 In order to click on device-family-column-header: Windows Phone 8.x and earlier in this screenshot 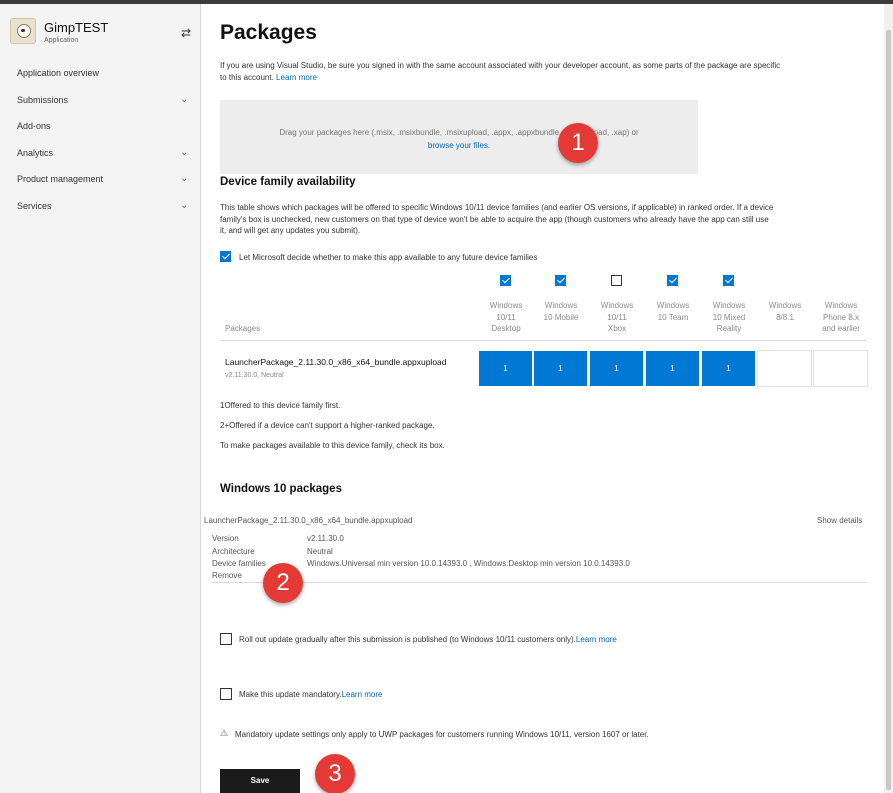, I will do `click(841, 317)`.